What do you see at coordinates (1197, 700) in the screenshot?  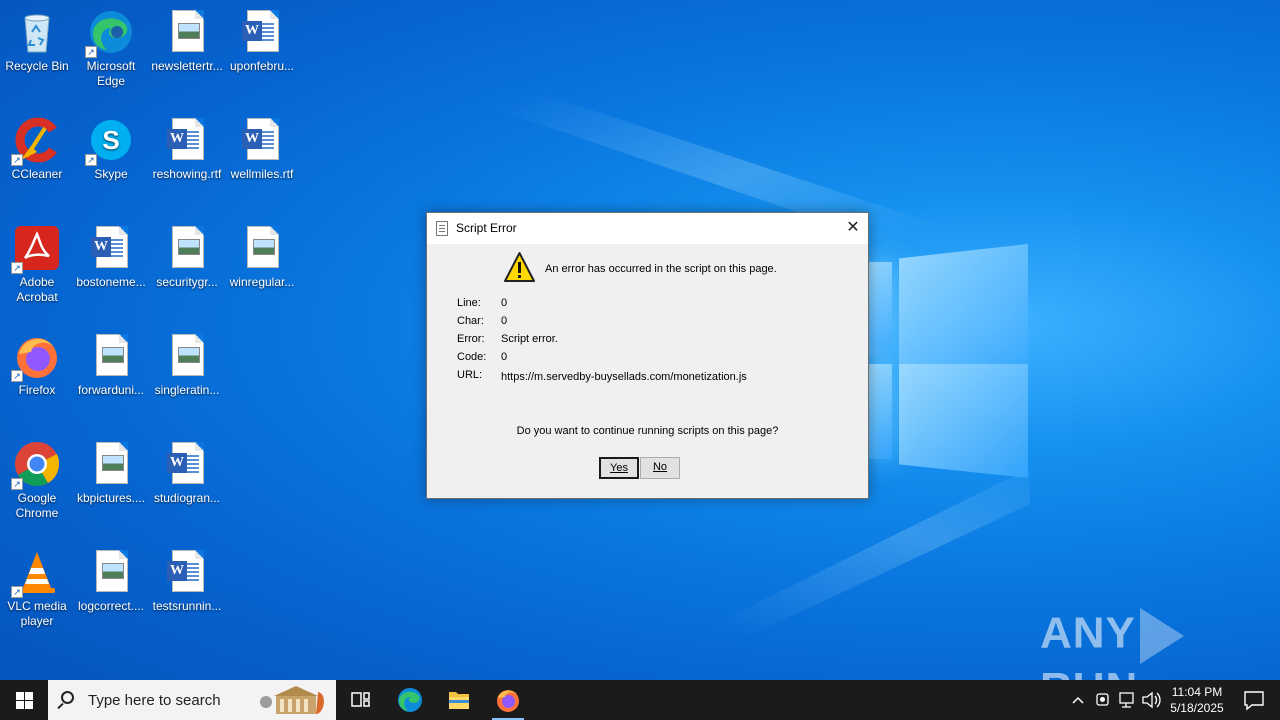 I see `taskbar-clock: 11:04 PM 5/18/2025` at bounding box center [1197, 700].